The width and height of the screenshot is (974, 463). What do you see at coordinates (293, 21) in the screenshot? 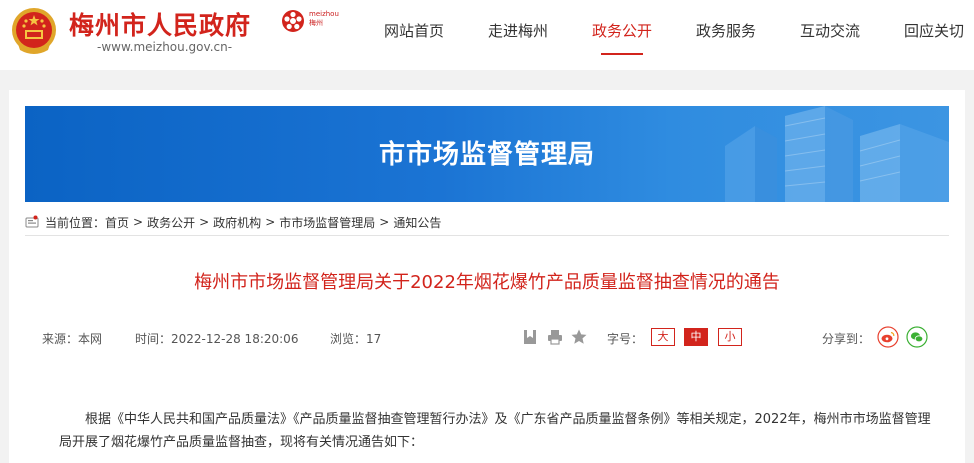
I see `meizhou-logo-icon` at bounding box center [293, 21].